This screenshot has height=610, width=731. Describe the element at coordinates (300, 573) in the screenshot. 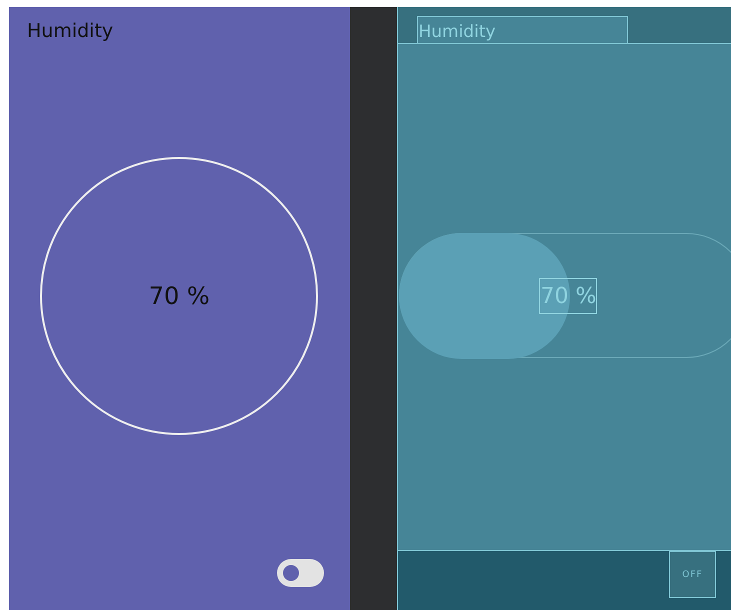

I see `toggle-switch` at that location.